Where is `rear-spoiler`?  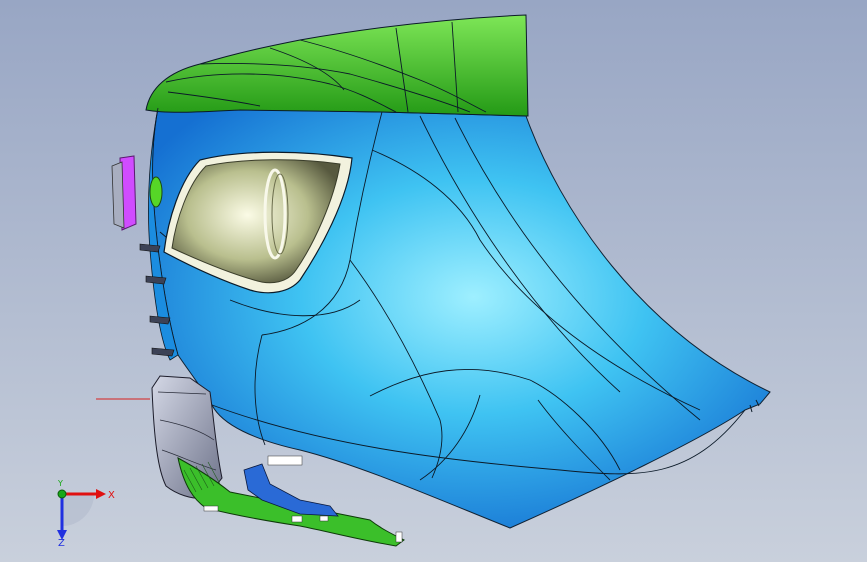 rear-spoiler is located at coordinates (337, 65).